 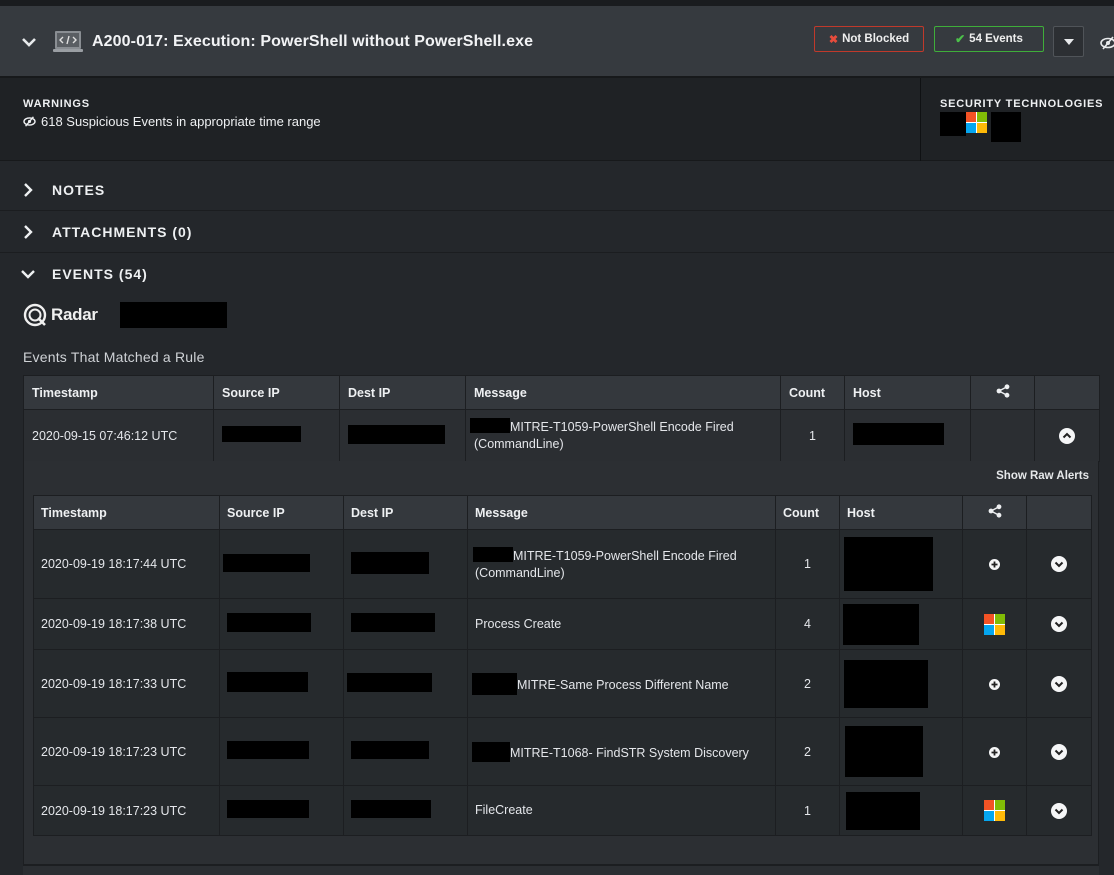 I want to click on collapse-cell, so click(x=1067, y=435).